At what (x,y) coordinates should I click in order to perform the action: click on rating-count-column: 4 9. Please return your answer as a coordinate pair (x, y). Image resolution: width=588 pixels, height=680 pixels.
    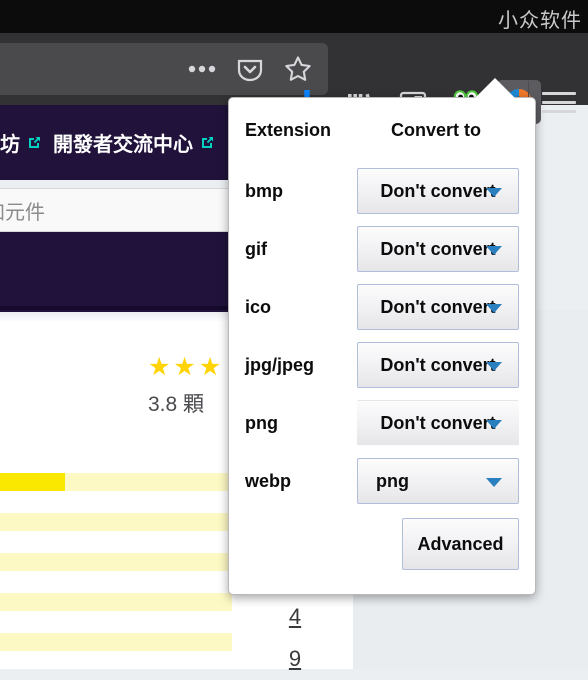
    Looking at the image, I should click on (295, 638).